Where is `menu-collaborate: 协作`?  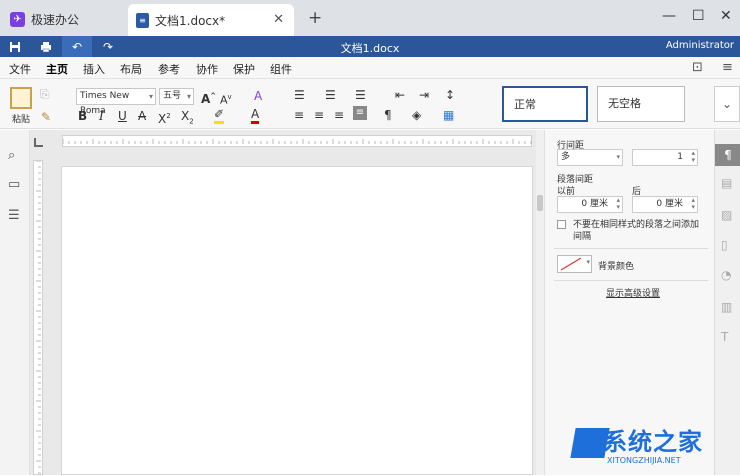 menu-collaborate: 协作 is located at coordinates (207, 69).